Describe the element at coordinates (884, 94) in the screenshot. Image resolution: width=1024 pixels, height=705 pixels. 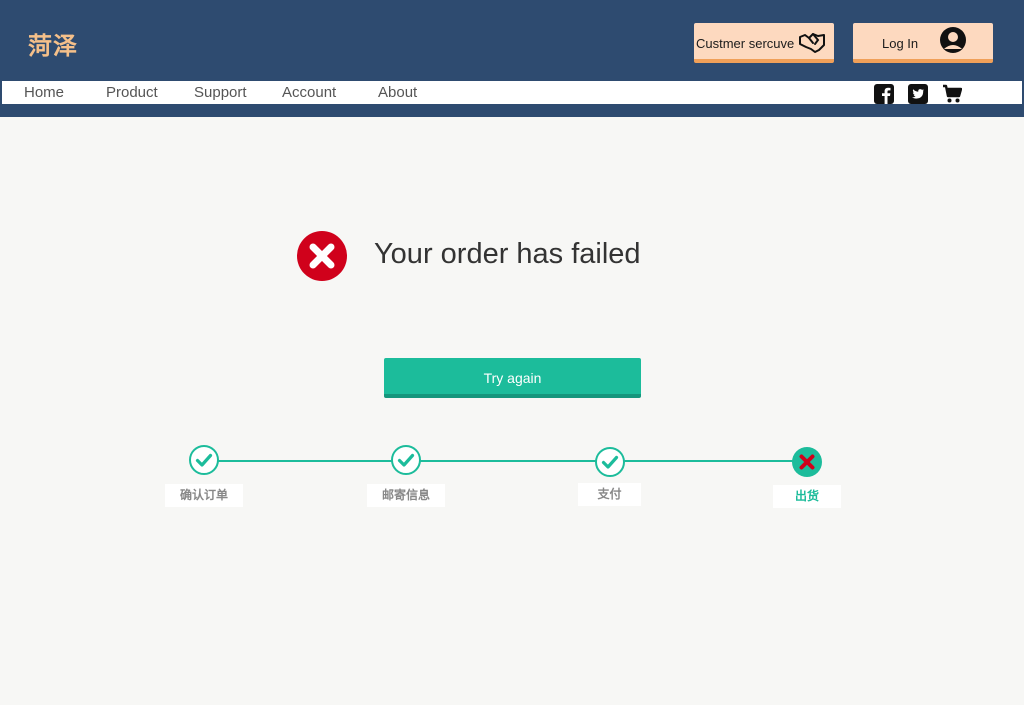
I see `facebook-icon` at that location.